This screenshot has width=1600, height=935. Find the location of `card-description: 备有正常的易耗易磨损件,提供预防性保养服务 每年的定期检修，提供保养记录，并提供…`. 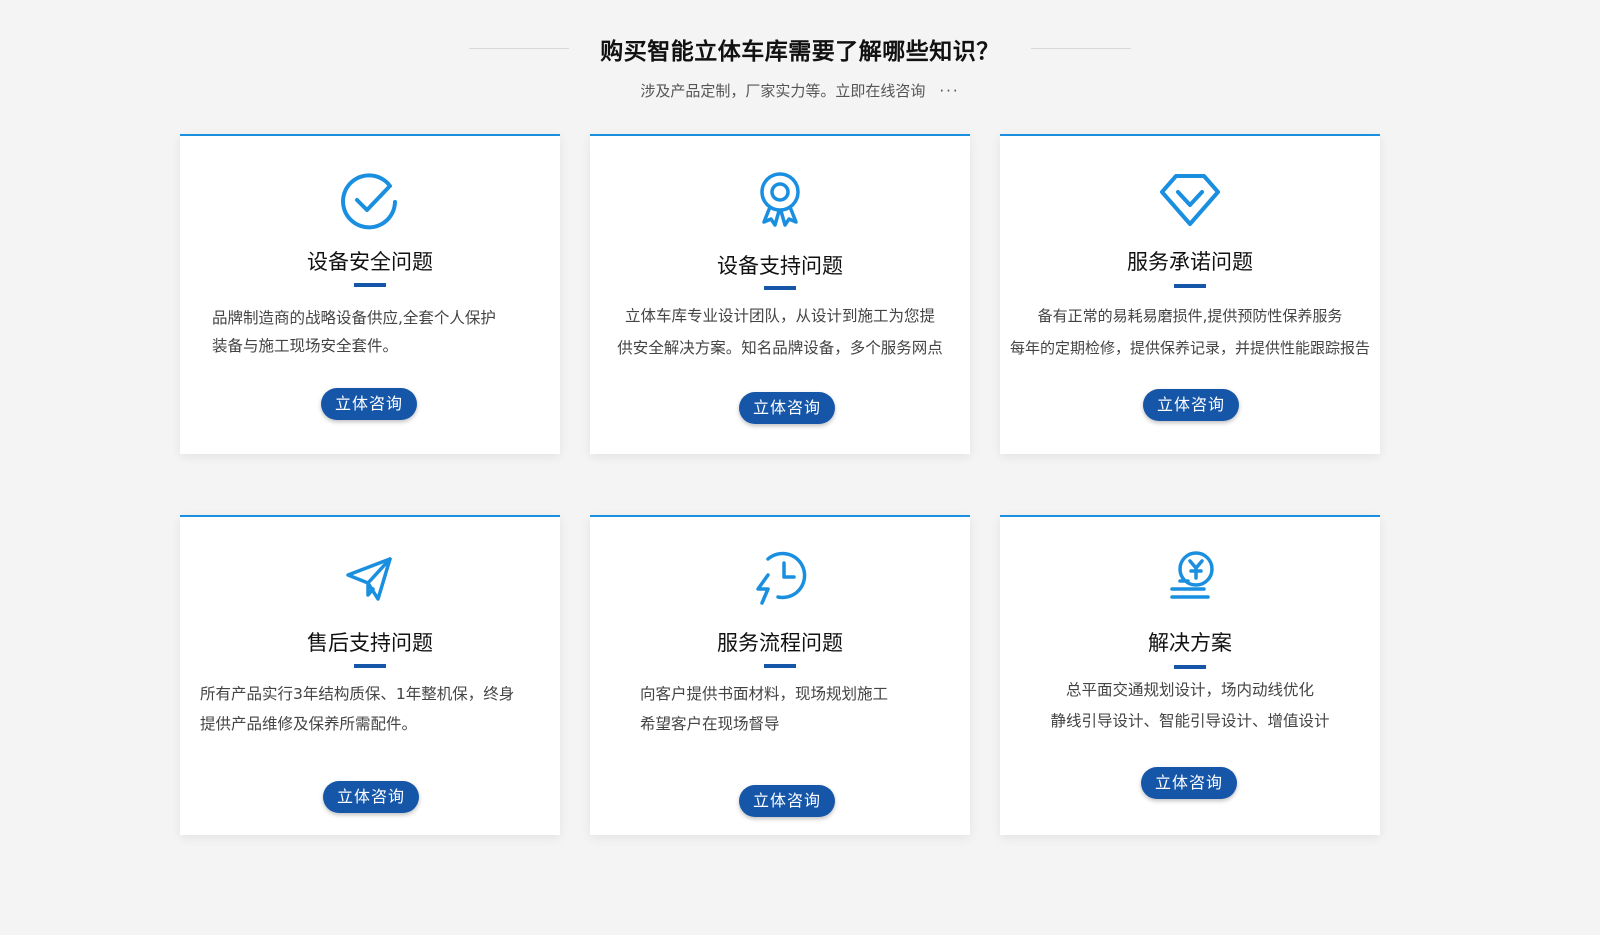

card-description: 备有正常的易耗易磨损件,提供预防性保养服务 每年的定期检修，提供保养记录，并提供… is located at coordinates (1190, 332).